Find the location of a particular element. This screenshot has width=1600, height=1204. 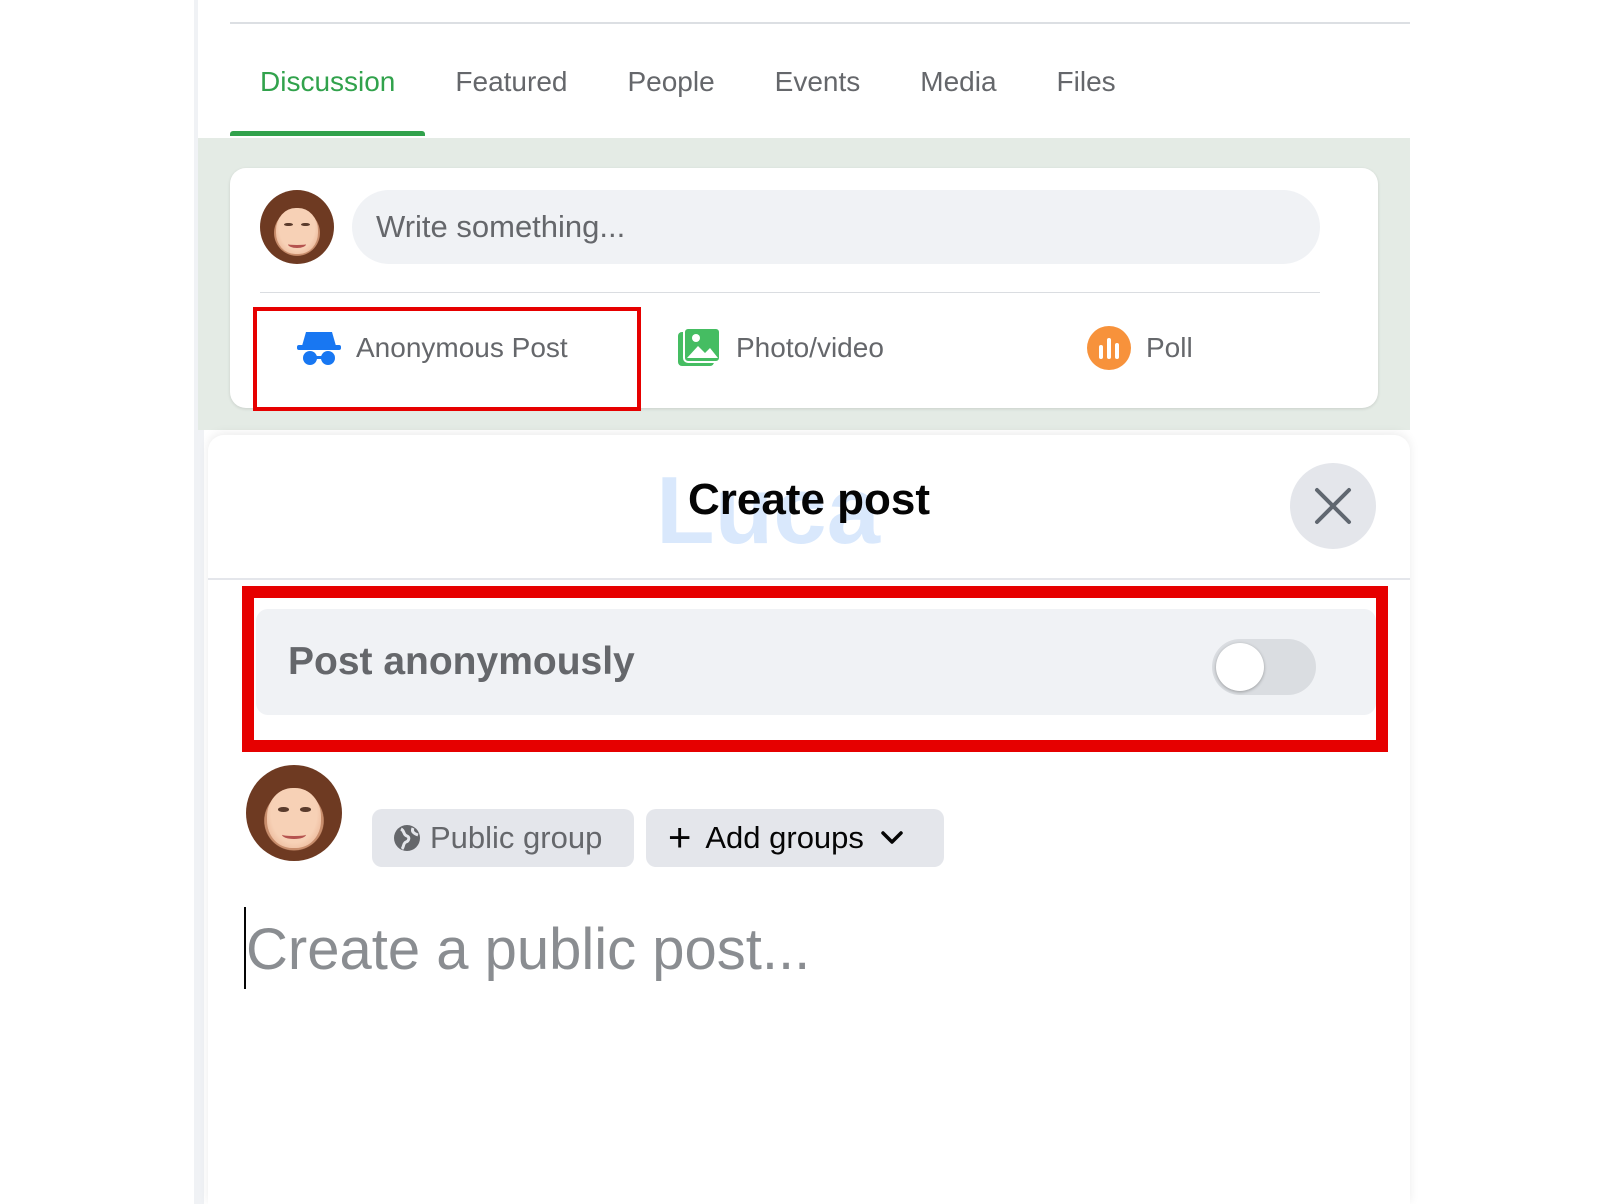

photo-icon is located at coordinates (699, 346).